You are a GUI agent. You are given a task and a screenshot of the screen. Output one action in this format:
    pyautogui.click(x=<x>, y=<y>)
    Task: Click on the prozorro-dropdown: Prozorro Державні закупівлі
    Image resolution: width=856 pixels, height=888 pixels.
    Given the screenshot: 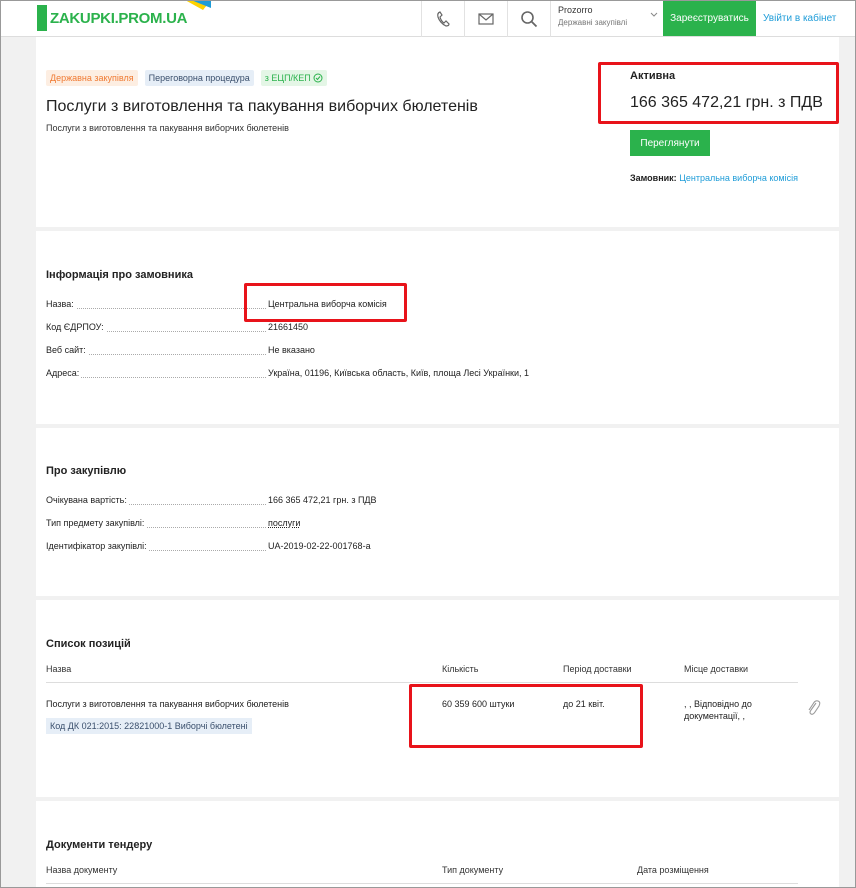 What is the action you would take?
    pyautogui.click(x=606, y=18)
    